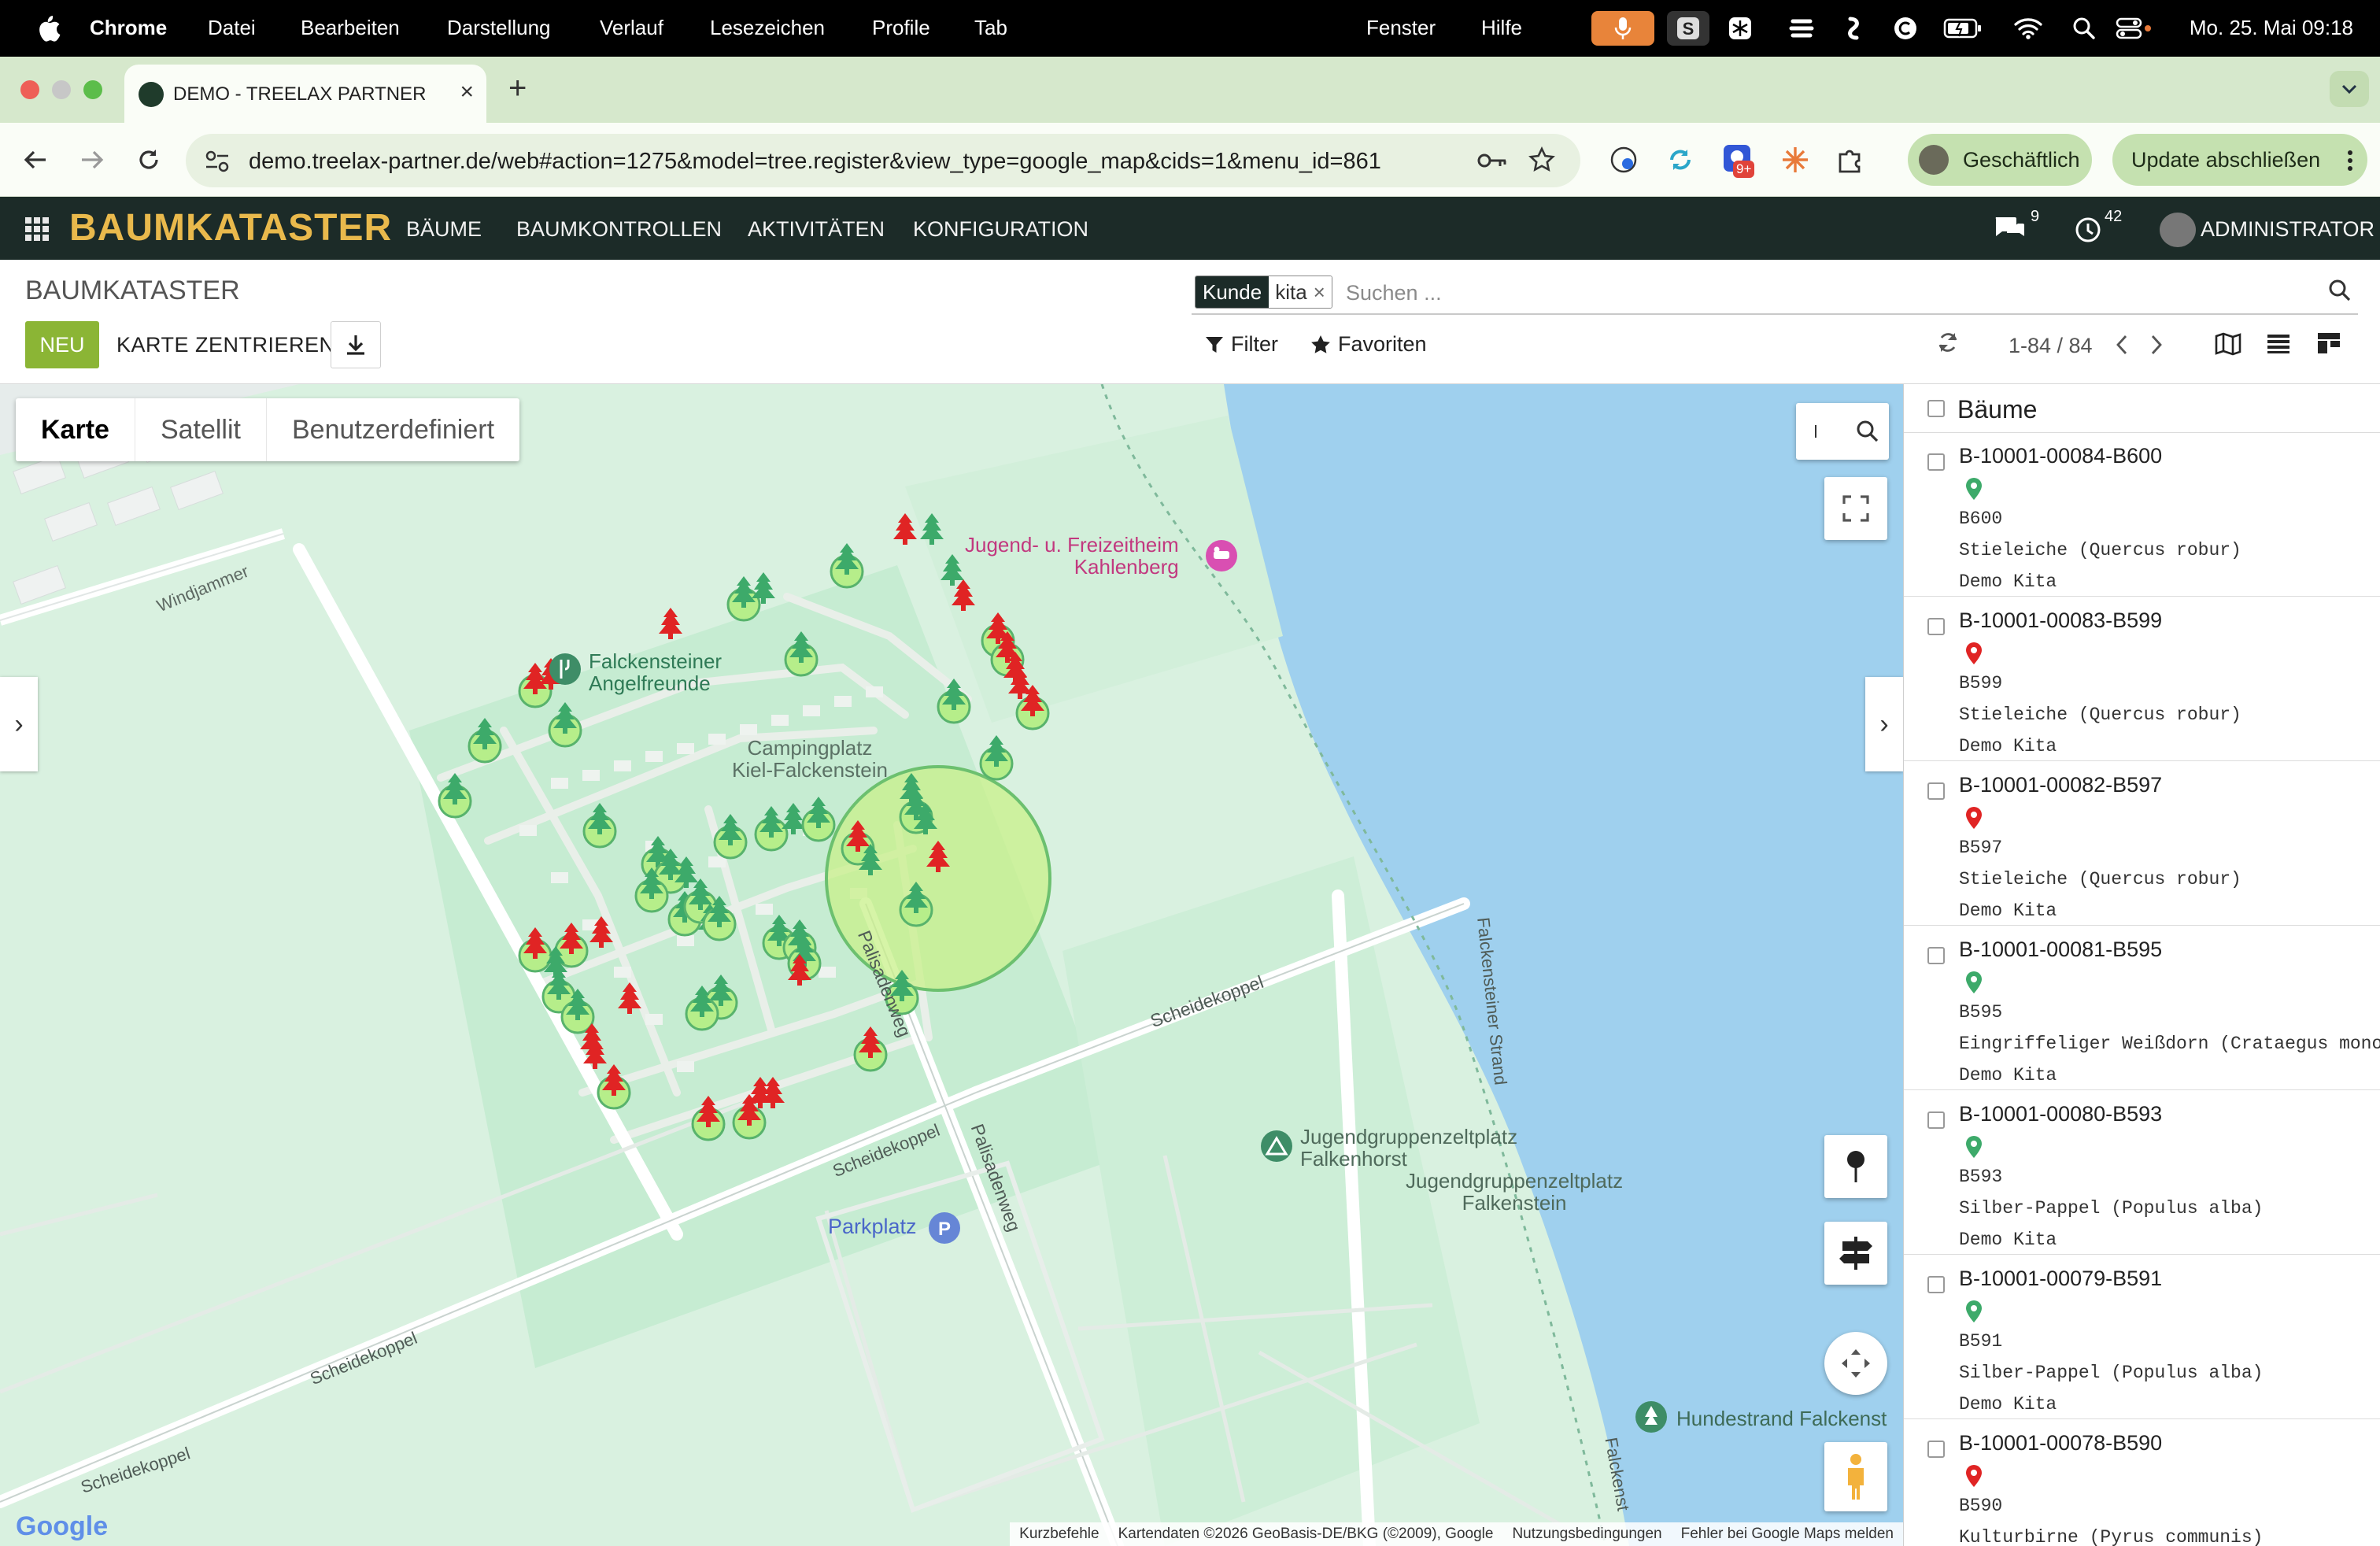  Describe the element at coordinates (2271, 28) in the screenshot. I see `clock: Mo. 25. Mai 09:18` at that location.